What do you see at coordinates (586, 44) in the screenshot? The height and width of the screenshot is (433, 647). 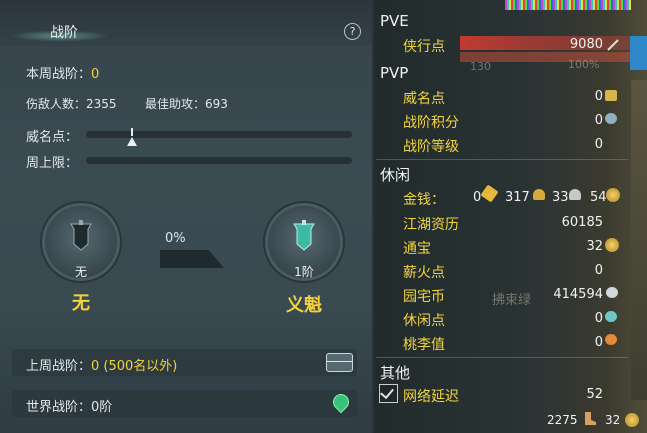 I see `pve-item-value: 9080` at bounding box center [586, 44].